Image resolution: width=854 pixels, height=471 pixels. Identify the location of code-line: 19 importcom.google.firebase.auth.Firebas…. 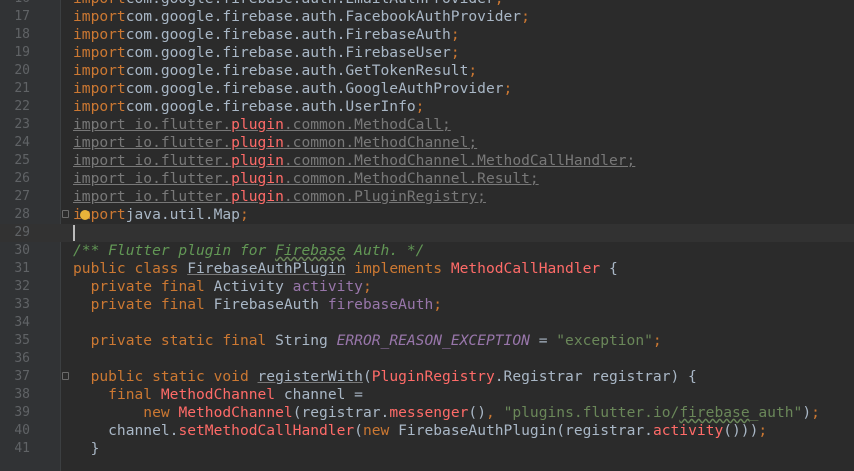
(427, 53).